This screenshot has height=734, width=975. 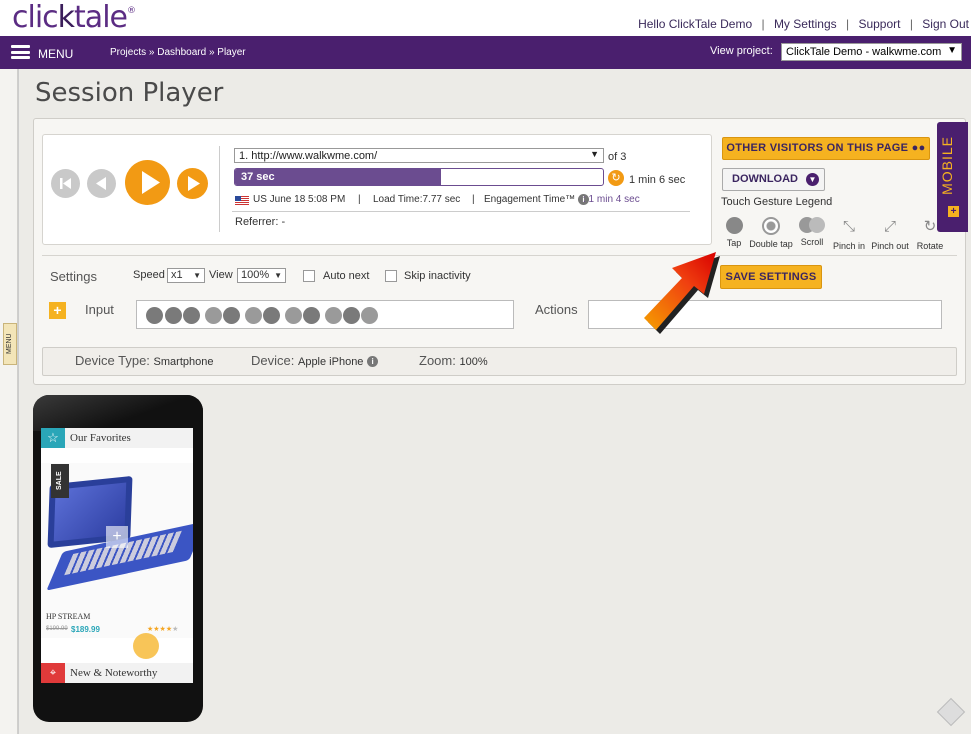 I want to click on new-noteworthy-header: ⌖ New & Noteworthy, so click(x=117, y=673).